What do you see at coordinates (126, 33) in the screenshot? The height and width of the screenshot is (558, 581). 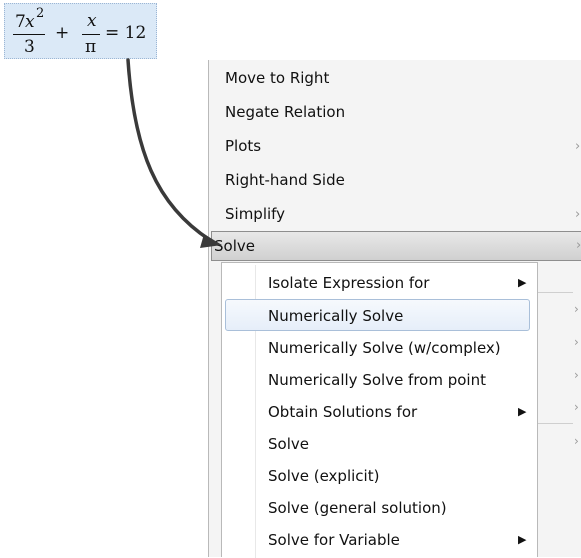 I see `equation-equals-value: = 12` at bounding box center [126, 33].